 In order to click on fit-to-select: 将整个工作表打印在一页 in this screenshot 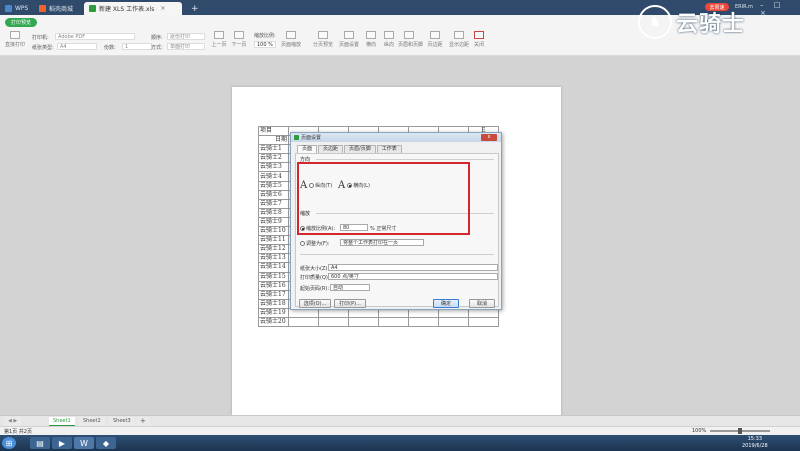, I will do `click(382, 242)`.